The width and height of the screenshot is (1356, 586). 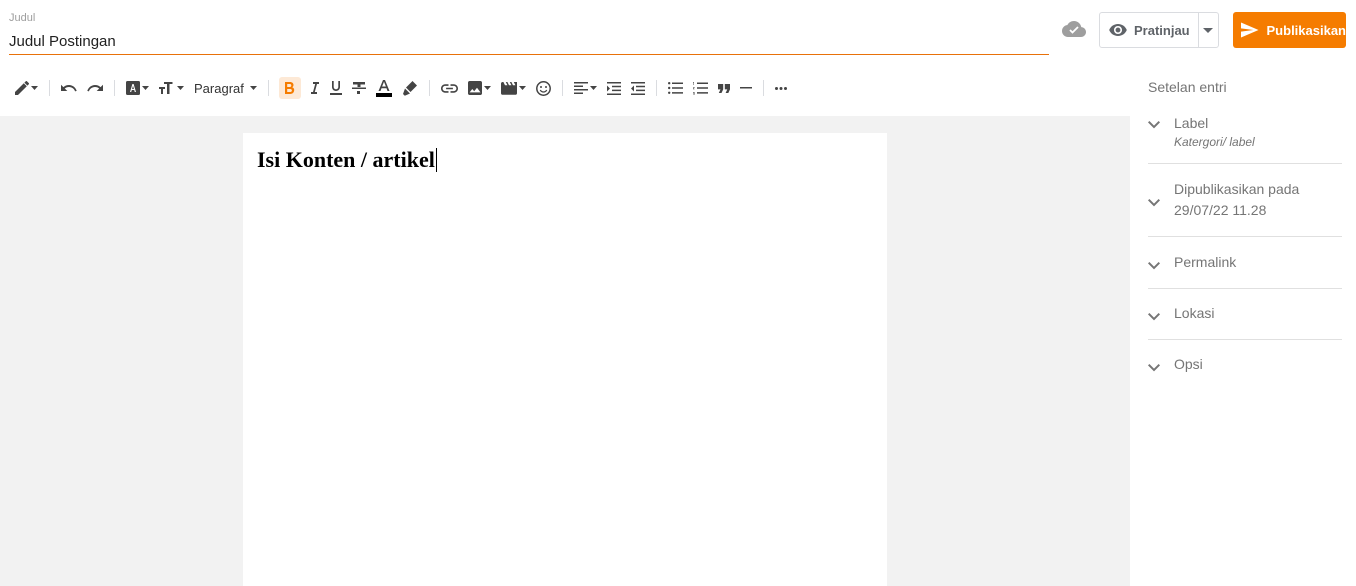 I want to click on bulleted-list-icon, so click(x=675, y=88).